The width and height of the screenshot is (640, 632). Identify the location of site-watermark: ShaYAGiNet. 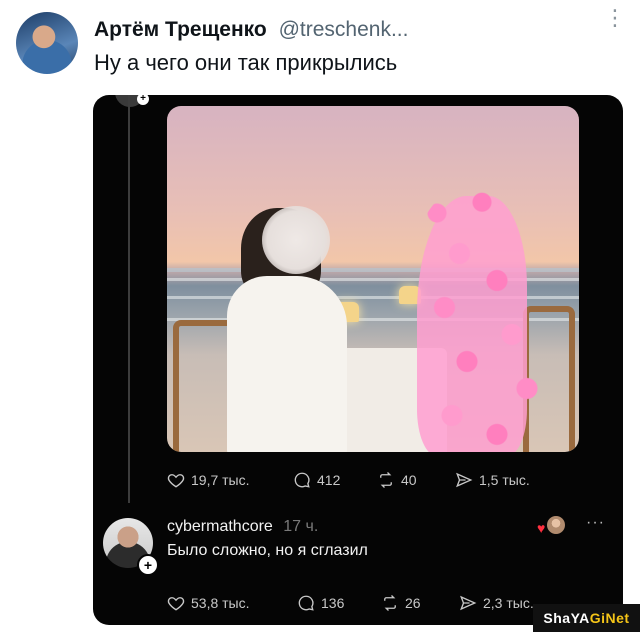
(586, 618).